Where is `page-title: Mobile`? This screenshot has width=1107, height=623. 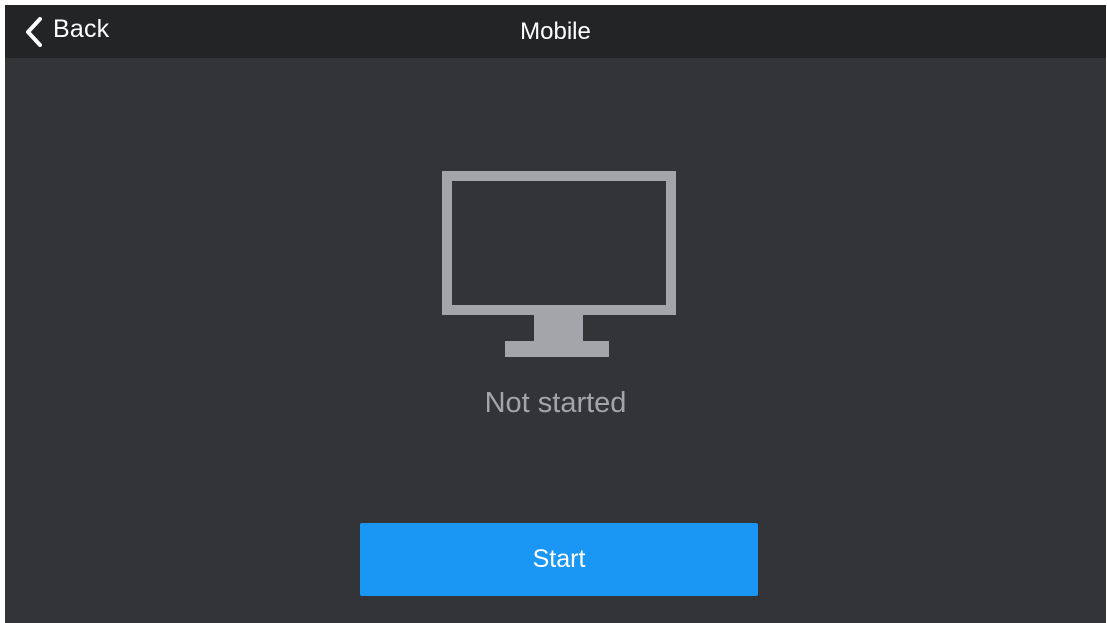
page-title: Mobile is located at coordinates (555, 31).